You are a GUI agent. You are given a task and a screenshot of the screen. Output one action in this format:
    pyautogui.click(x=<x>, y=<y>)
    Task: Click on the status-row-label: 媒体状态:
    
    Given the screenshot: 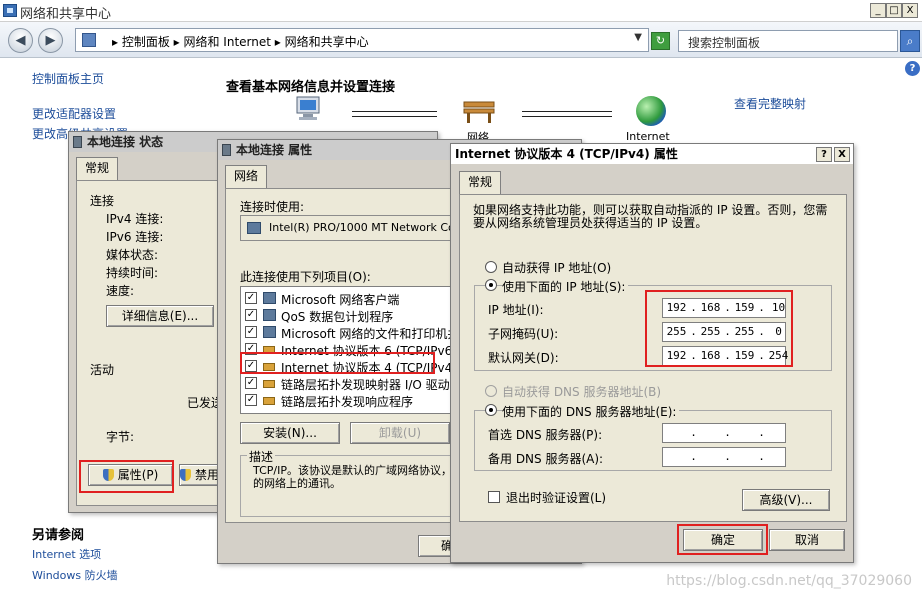 What is the action you would take?
    pyautogui.click(x=132, y=255)
    